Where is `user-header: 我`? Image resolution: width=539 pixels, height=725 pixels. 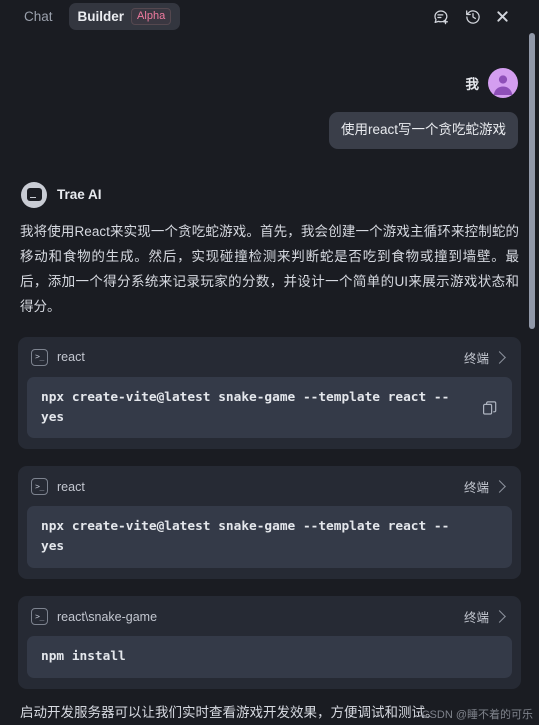 user-header: 我 is located at coordinates (269, 83).